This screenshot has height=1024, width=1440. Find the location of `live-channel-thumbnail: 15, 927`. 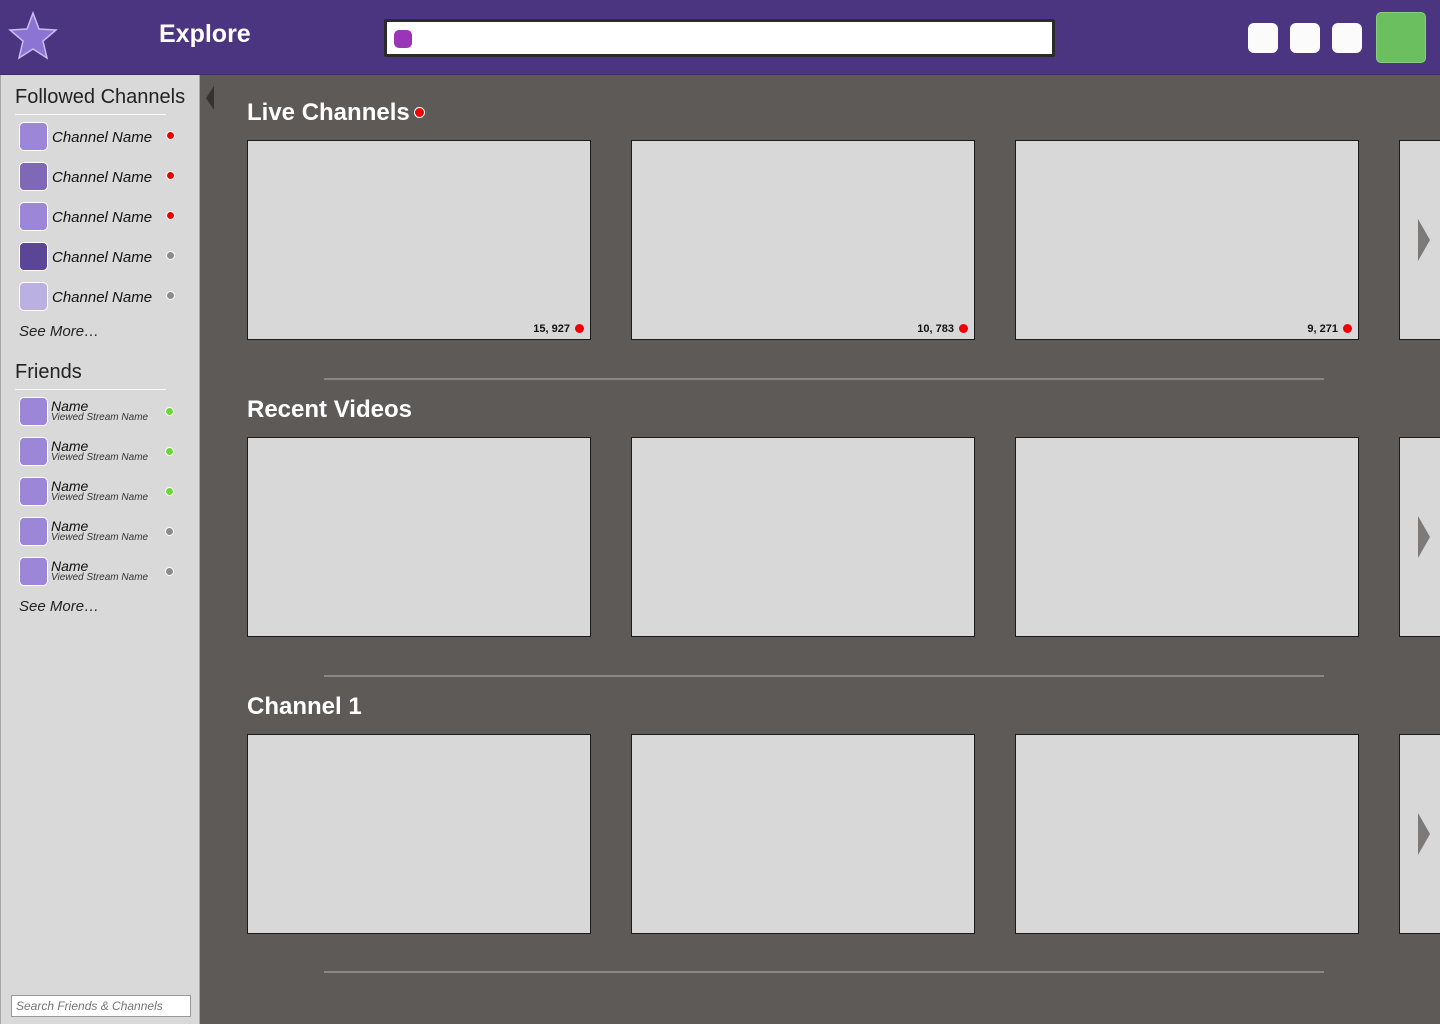

live-channel-thumbnail: 15, 927 is located at coordinates (419, 240).